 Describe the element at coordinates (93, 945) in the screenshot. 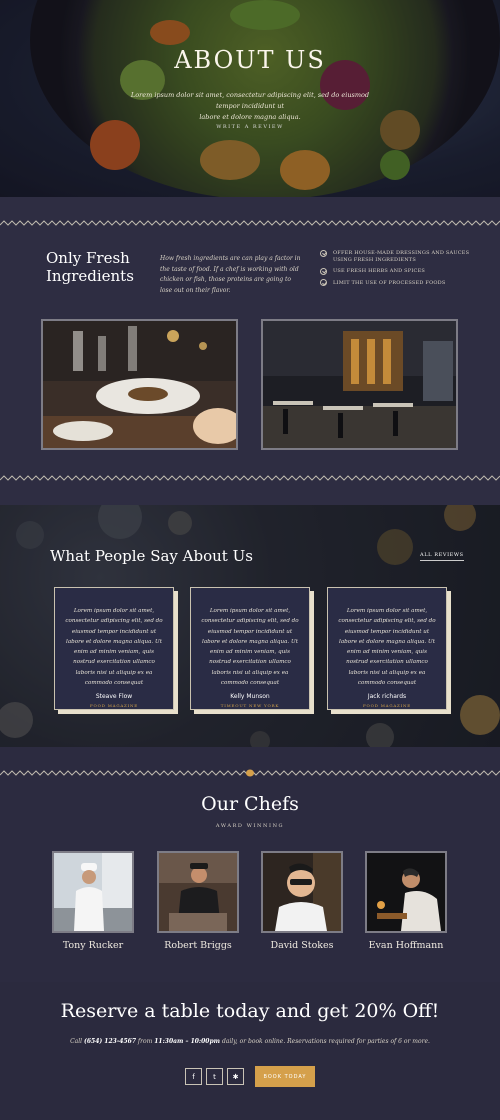

I see `chef-name: Tony Rucker` at that location.